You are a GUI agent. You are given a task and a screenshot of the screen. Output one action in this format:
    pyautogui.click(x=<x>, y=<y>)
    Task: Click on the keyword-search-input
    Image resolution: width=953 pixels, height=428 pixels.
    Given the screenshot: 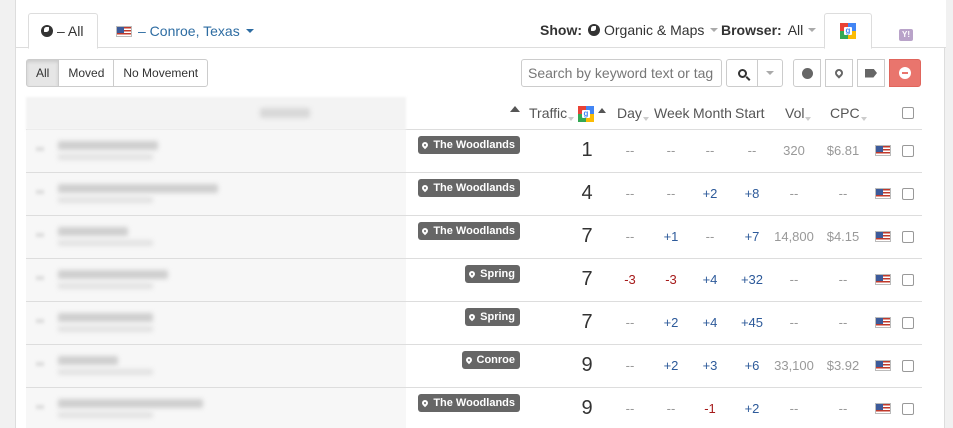 What is the action you would take?
    pyautogui.click(x=621, y=73)
    